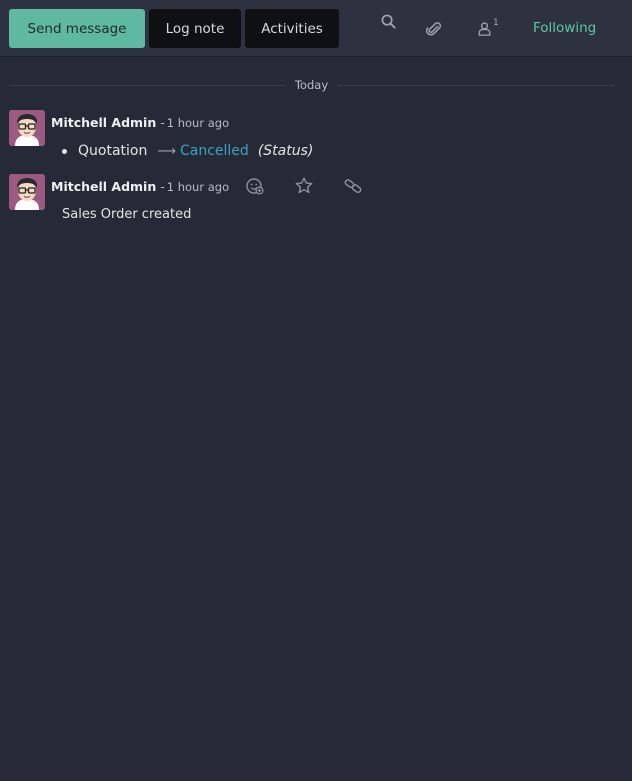  I want to click on arrow-right-icon: ⟶, so click(166, 151).